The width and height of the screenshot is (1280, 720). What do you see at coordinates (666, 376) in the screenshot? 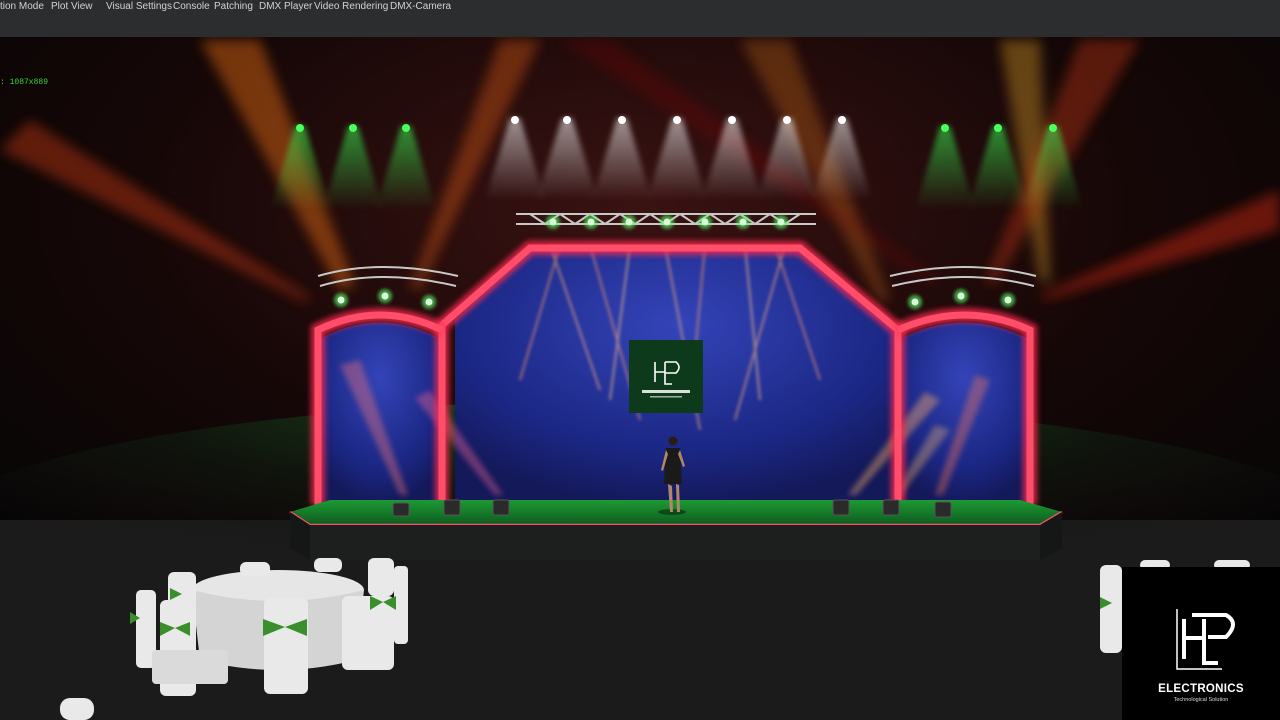
I see `led-screen` at bounding box center [666, 376].